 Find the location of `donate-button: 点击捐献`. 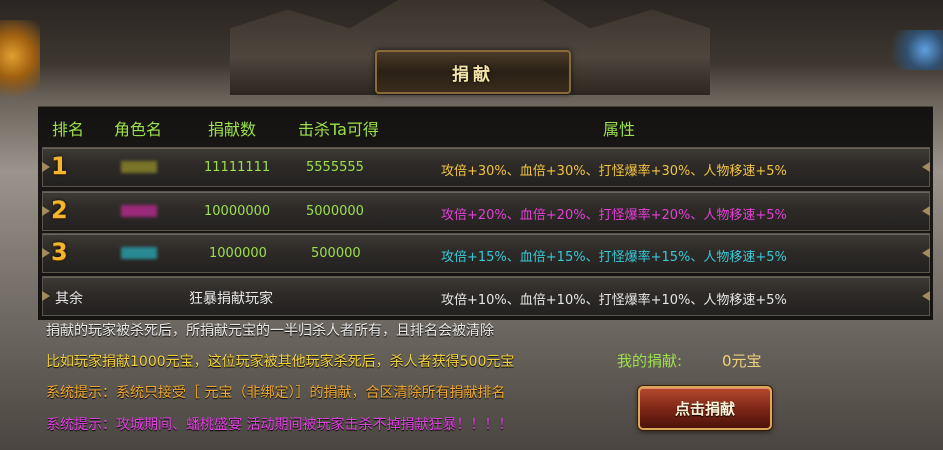

donate-button: 点击捐献 is located at coordinates (705, 408).